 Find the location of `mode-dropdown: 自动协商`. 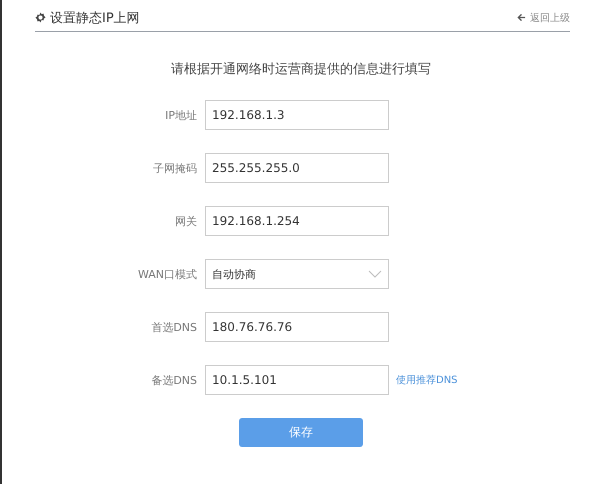

mode-dropdown: 自动协商 is located at coordinates (297, 274).